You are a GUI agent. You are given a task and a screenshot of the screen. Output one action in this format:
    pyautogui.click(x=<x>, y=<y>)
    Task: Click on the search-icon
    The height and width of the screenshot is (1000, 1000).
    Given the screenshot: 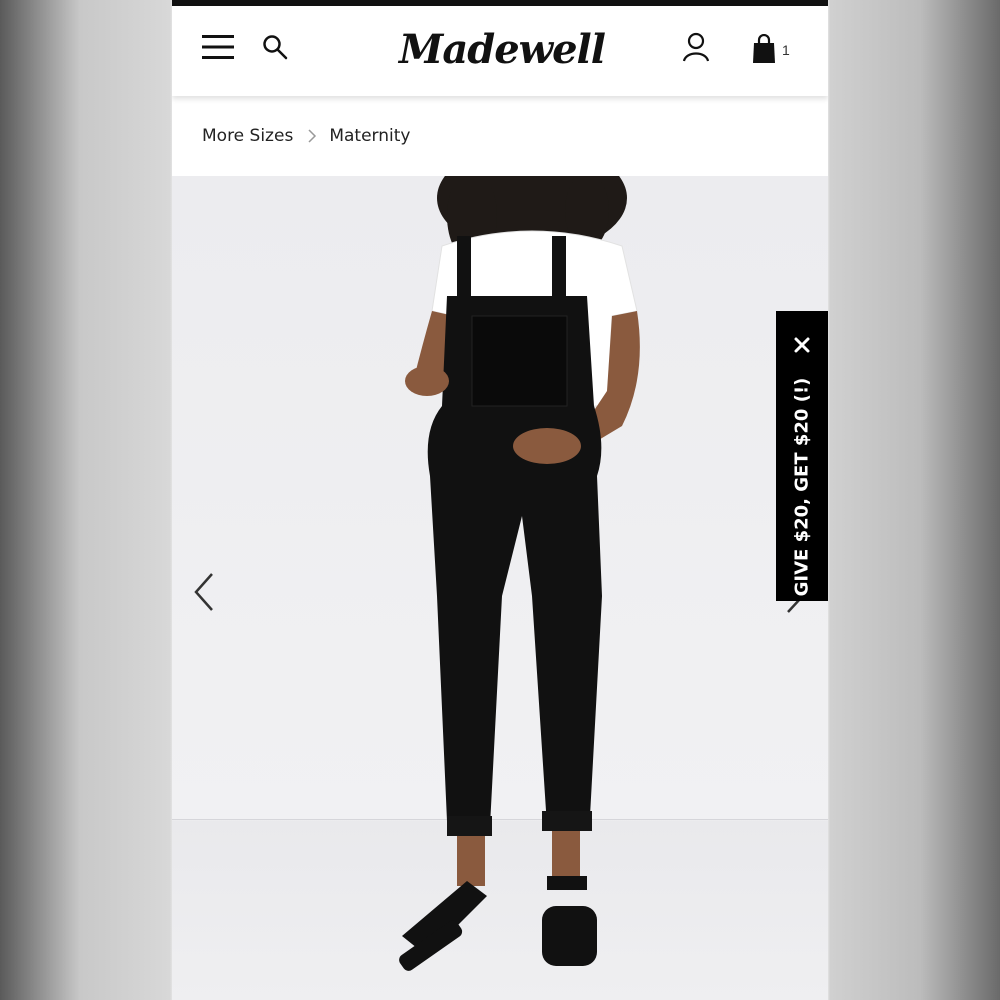 What is the action you would take?
    pyautogui.click(x=275, y=47)
    